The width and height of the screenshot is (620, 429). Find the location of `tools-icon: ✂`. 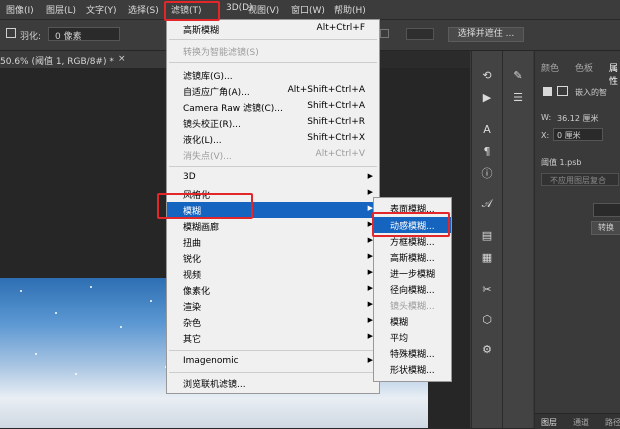

tools-icon: ✂ is located at coordinates (487, 290).